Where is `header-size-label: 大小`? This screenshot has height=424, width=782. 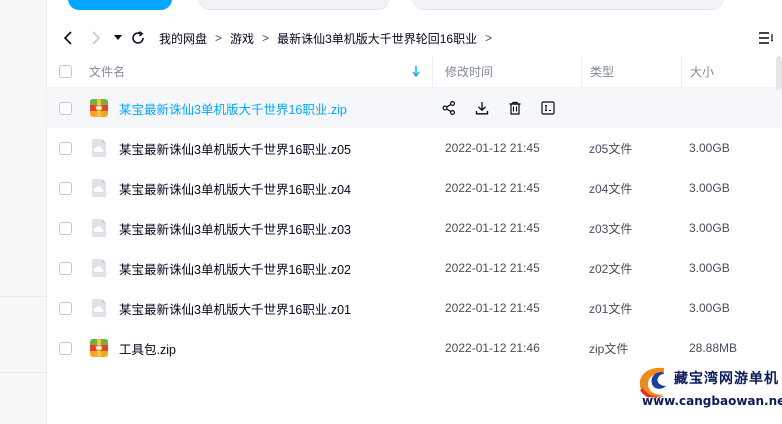 header-size-label: 大小 is located at coordinates (702, 72).